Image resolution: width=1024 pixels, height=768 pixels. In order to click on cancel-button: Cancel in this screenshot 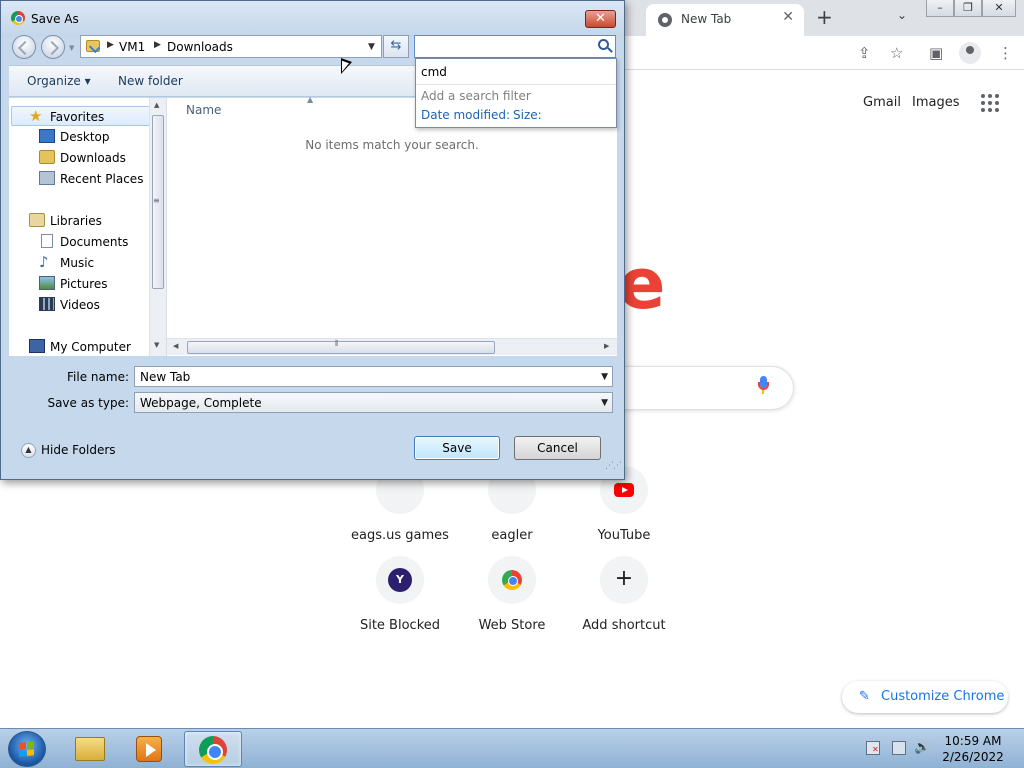, I will do `click(557, 448)`.